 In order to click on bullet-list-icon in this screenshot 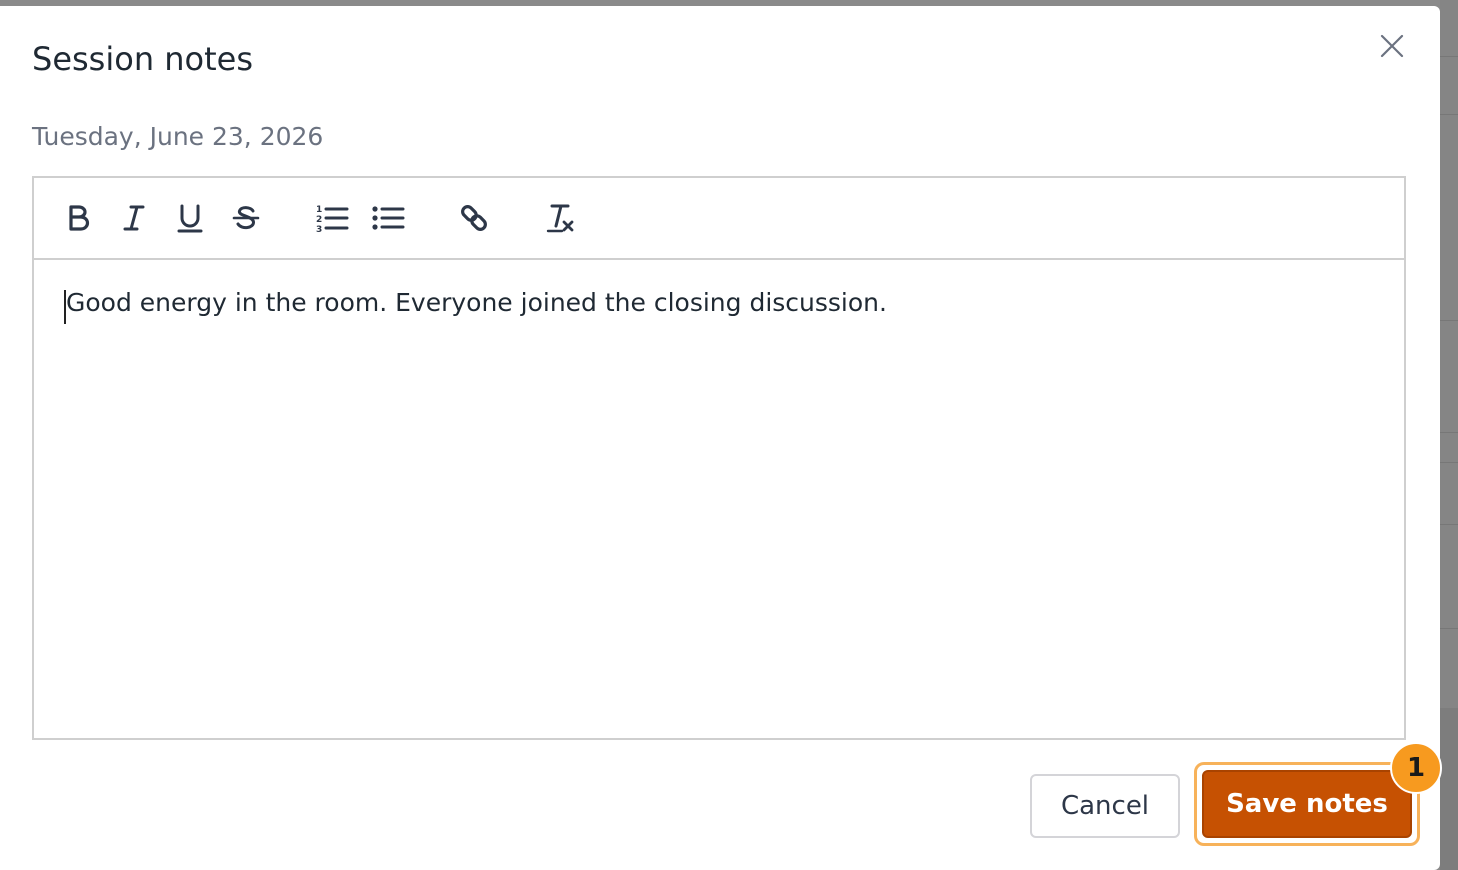, I will do `click(388, 218)`.